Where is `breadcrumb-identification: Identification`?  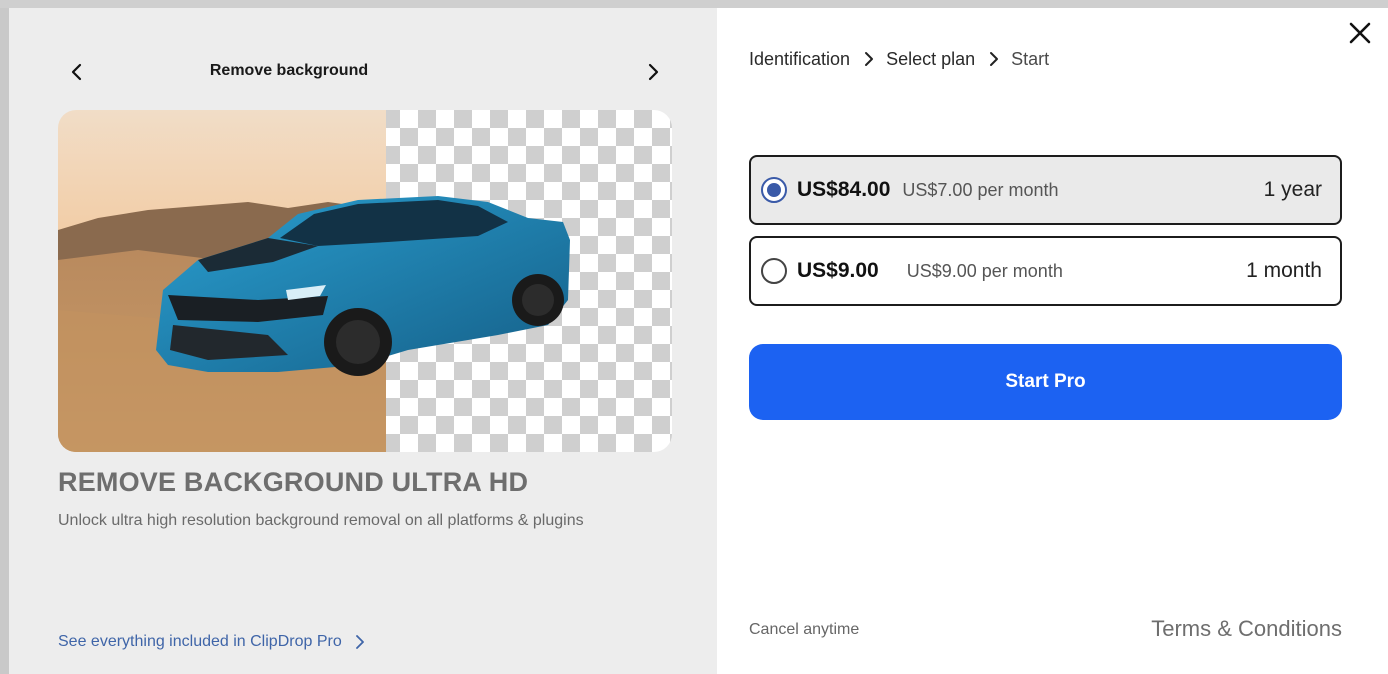
breadcrumb-identification: Identification is located at coordinates (800, 59).